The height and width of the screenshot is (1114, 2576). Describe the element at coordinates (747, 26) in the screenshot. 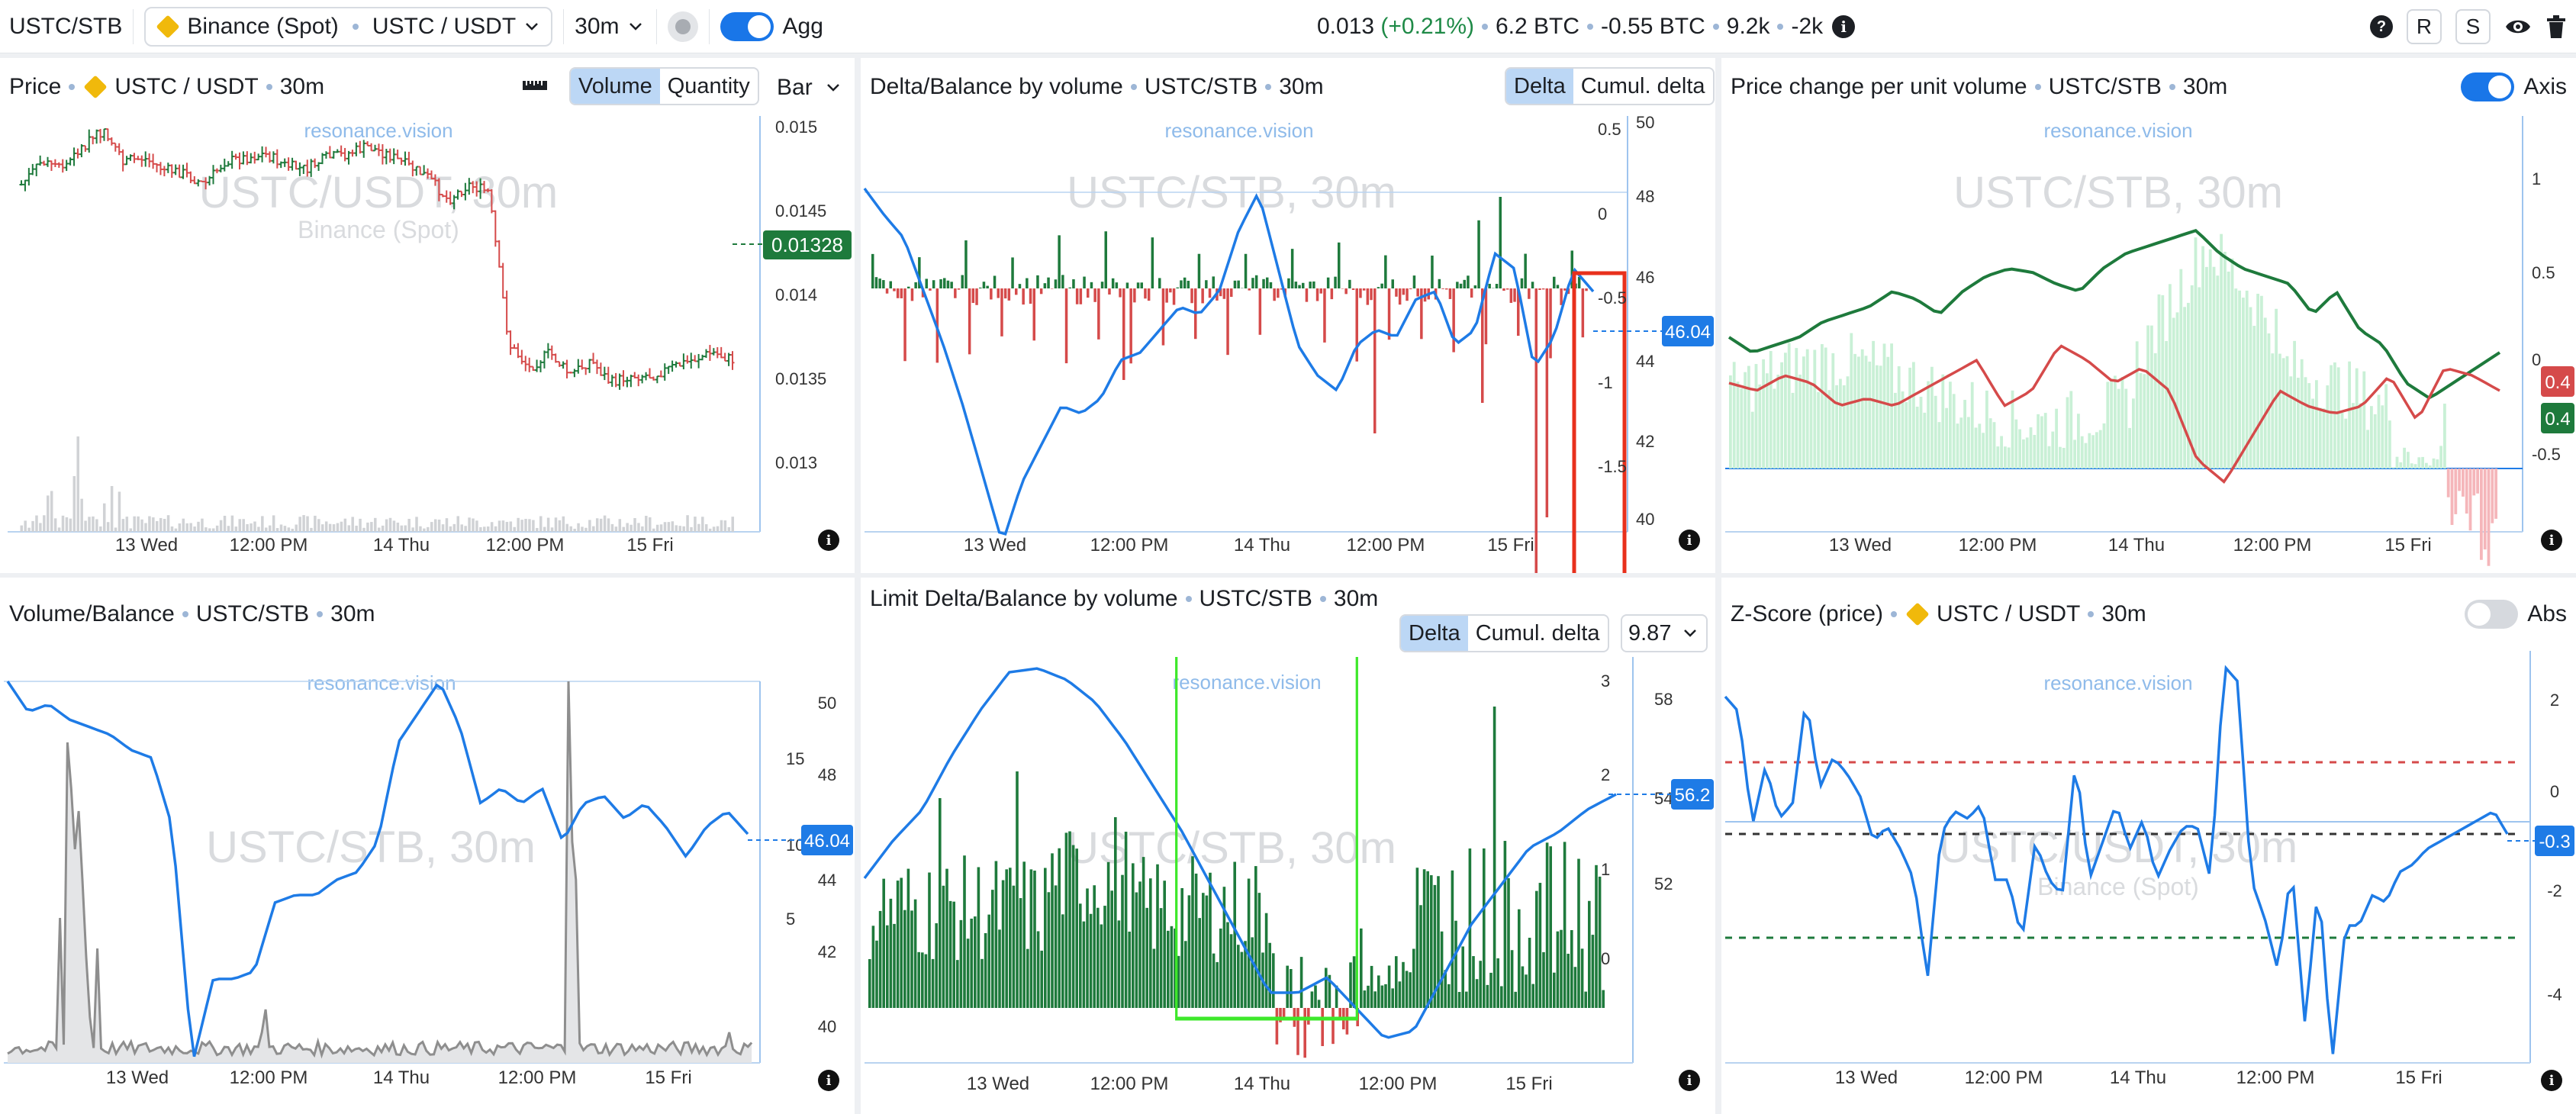

I see `agg-toggle` at that location.